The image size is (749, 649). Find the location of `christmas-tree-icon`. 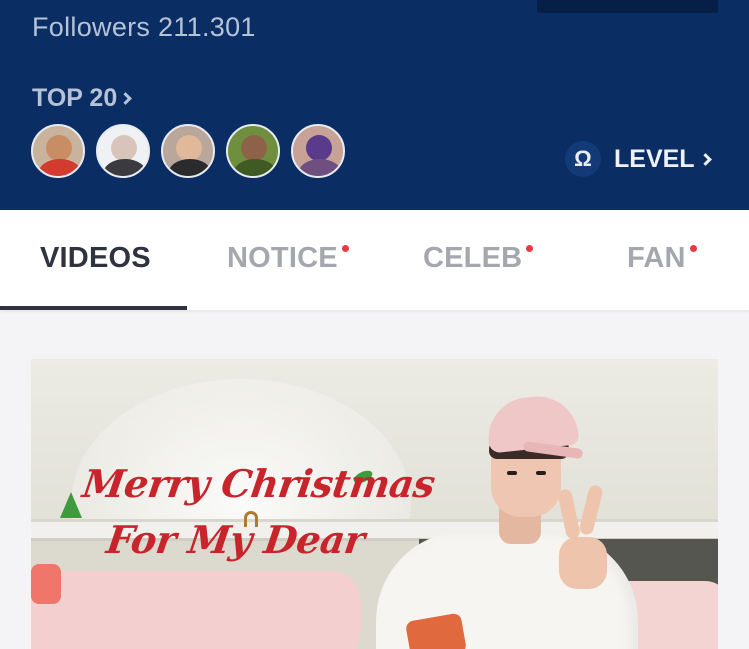

christmas-tree-icon is located at coordinates (71, 505).